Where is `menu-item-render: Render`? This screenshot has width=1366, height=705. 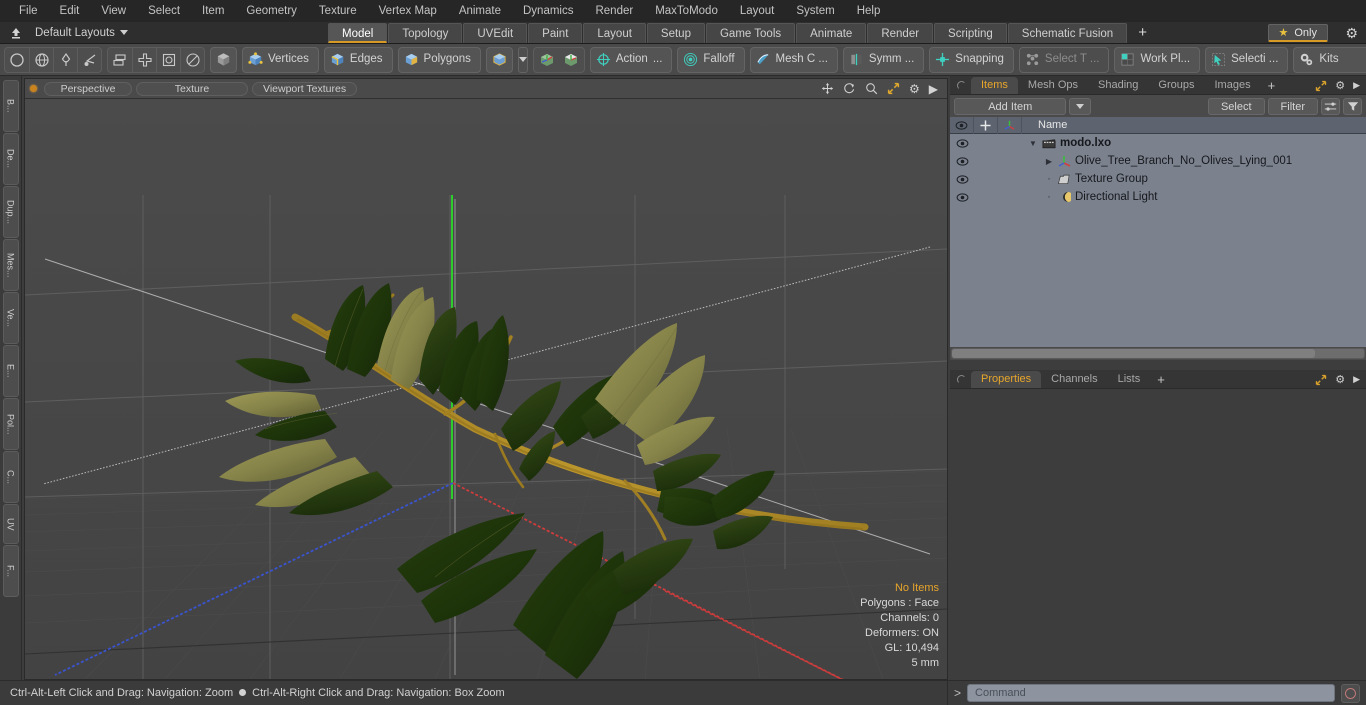 menu-item-render: Render is located at coordinates (614, 11).